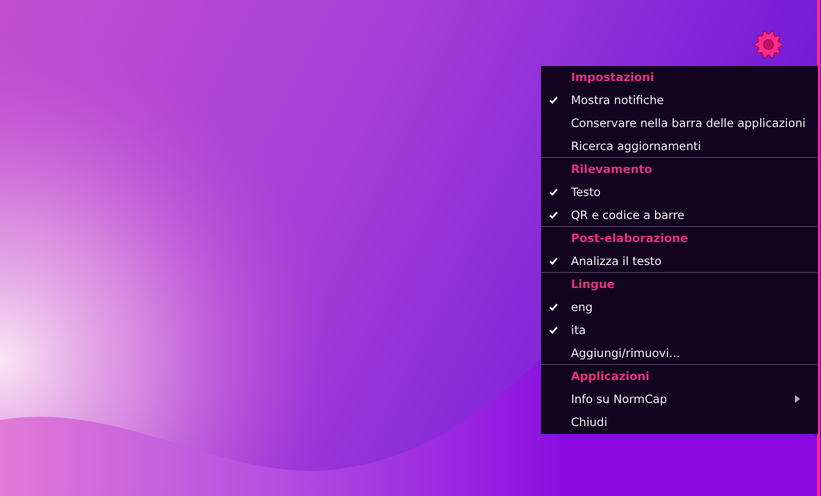  Describe the element at coordinates (679, 191) in the screenshot. I see `menu-item: Testo` at that location.